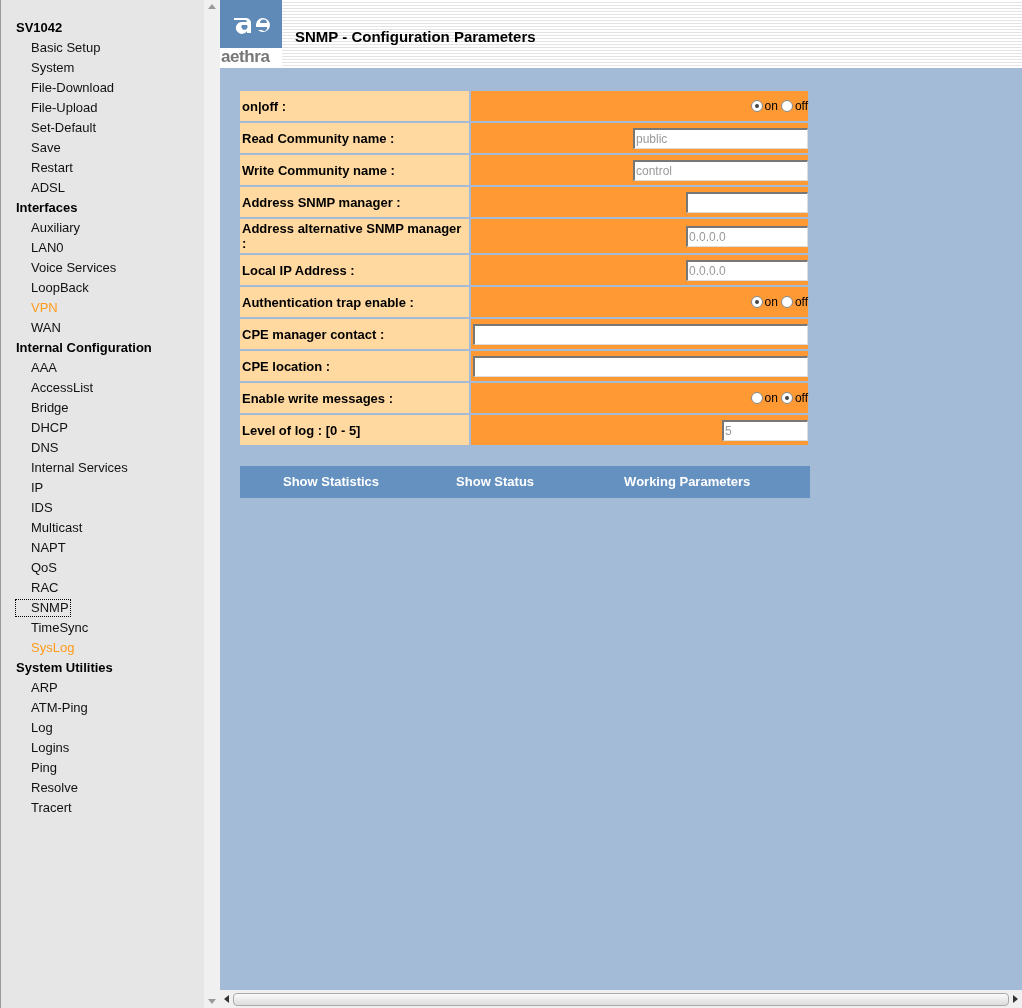  What do you see at coordinates (46, 68) in the screenshot?
I see `sidebar-link: System` at bounding box center [46, 68].